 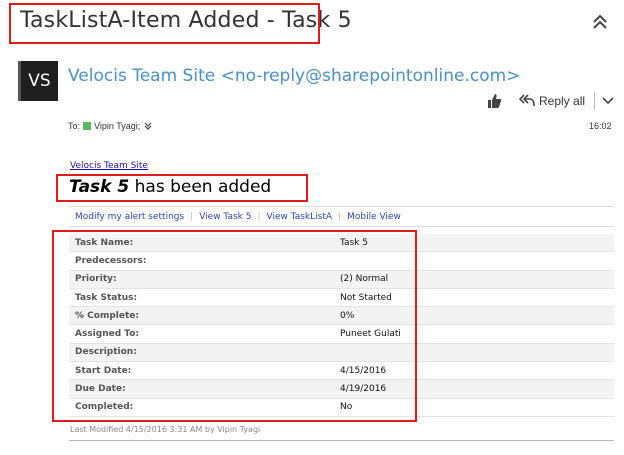 I want to click on view-item-link: View Task 5, so click(x=225, y=217).